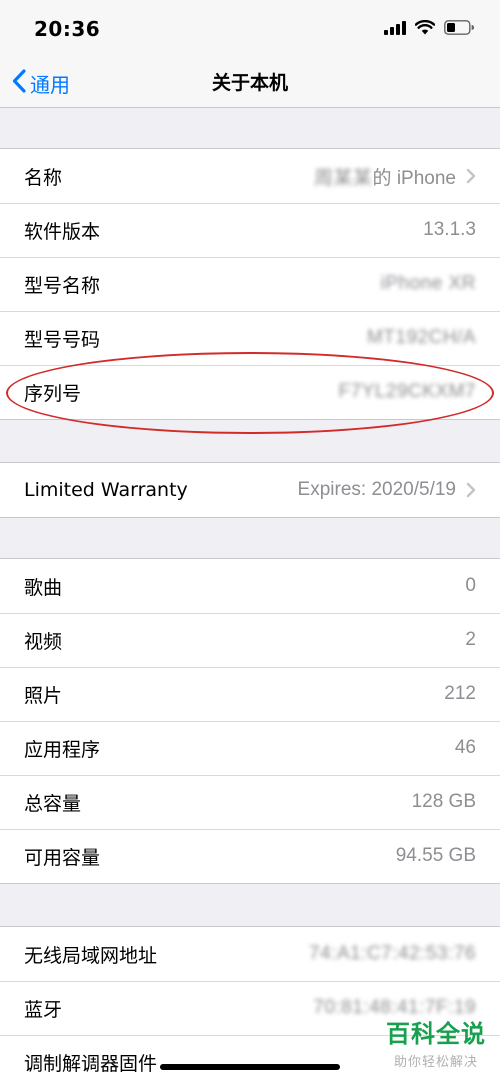 The width and height of the screenshot is (500, 1082). What do you see at coordinates (250, 176) in the screenshot?
I see `row-name: 名称 周某某的 iPhone` at bounding box center [250, 176].